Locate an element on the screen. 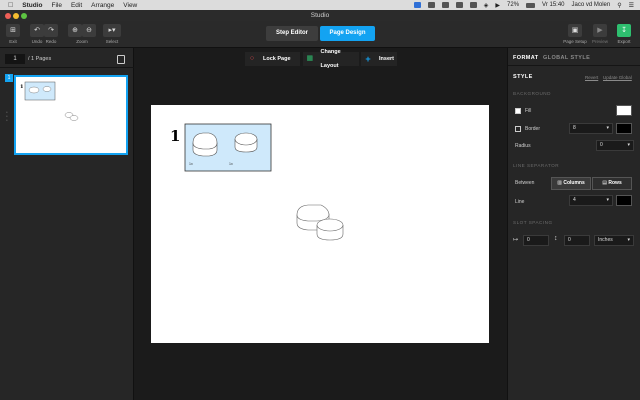  vertical-spacing-value: 0 is located at coordinates (569, 240).